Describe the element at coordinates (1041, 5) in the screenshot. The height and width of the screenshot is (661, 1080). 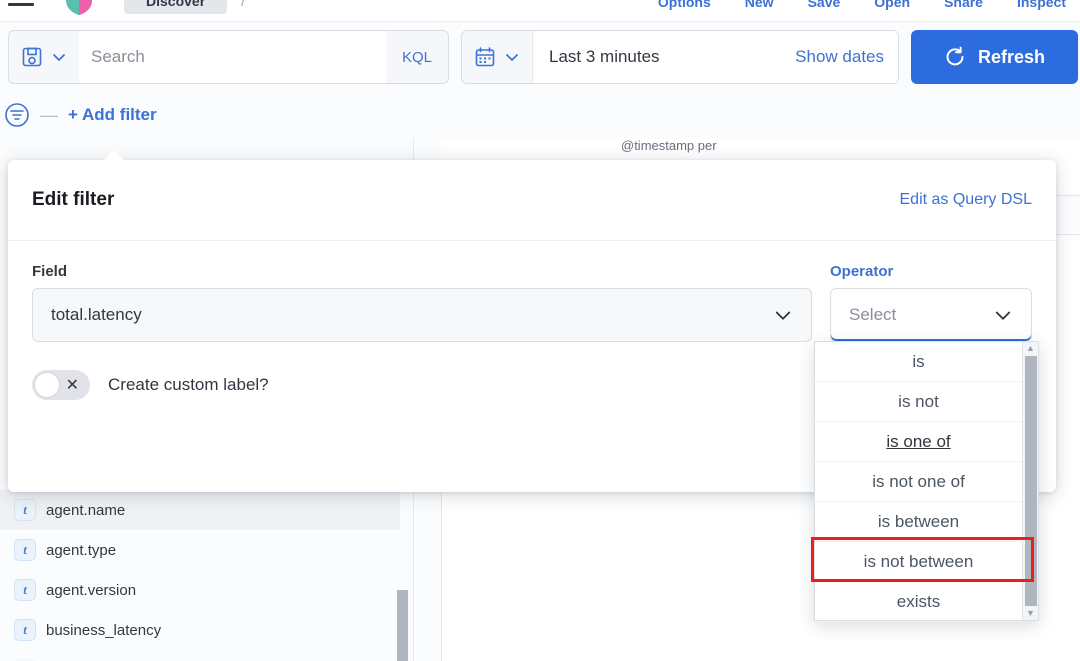
I see `topnav-item-inspect: Inspect` at that location.